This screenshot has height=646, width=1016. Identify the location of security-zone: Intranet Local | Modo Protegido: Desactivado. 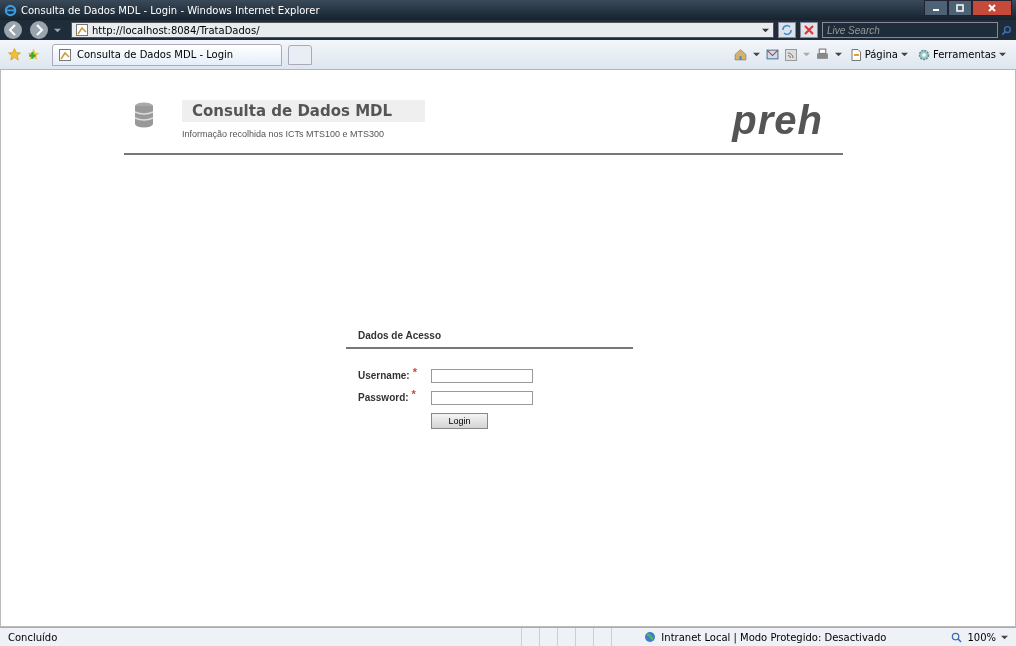
(774, 637).